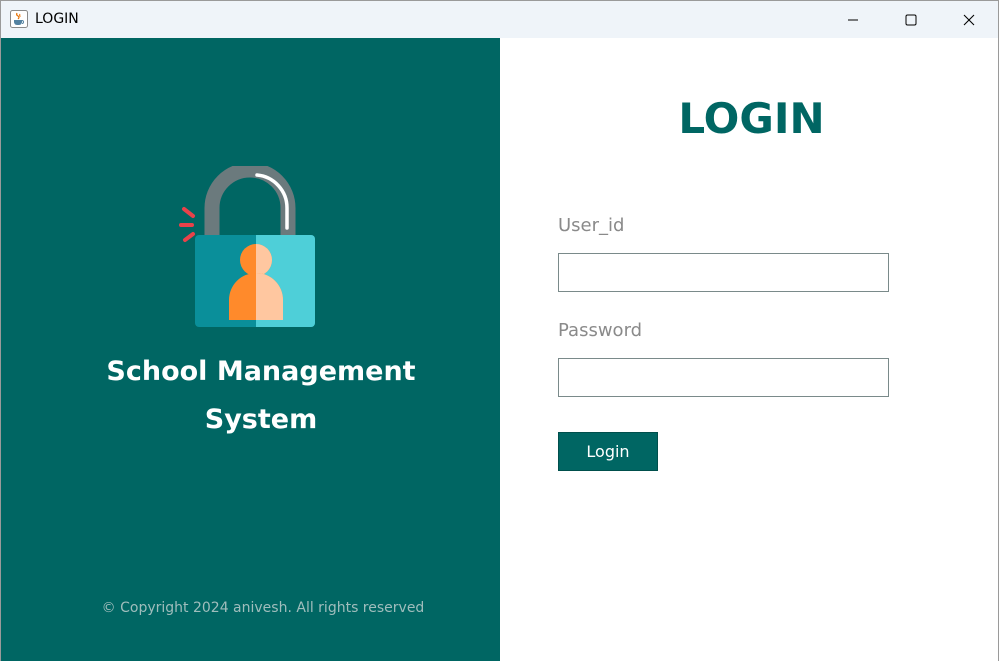 The image size is (999, 661). I want to click on close-icon, so click(969, 19).